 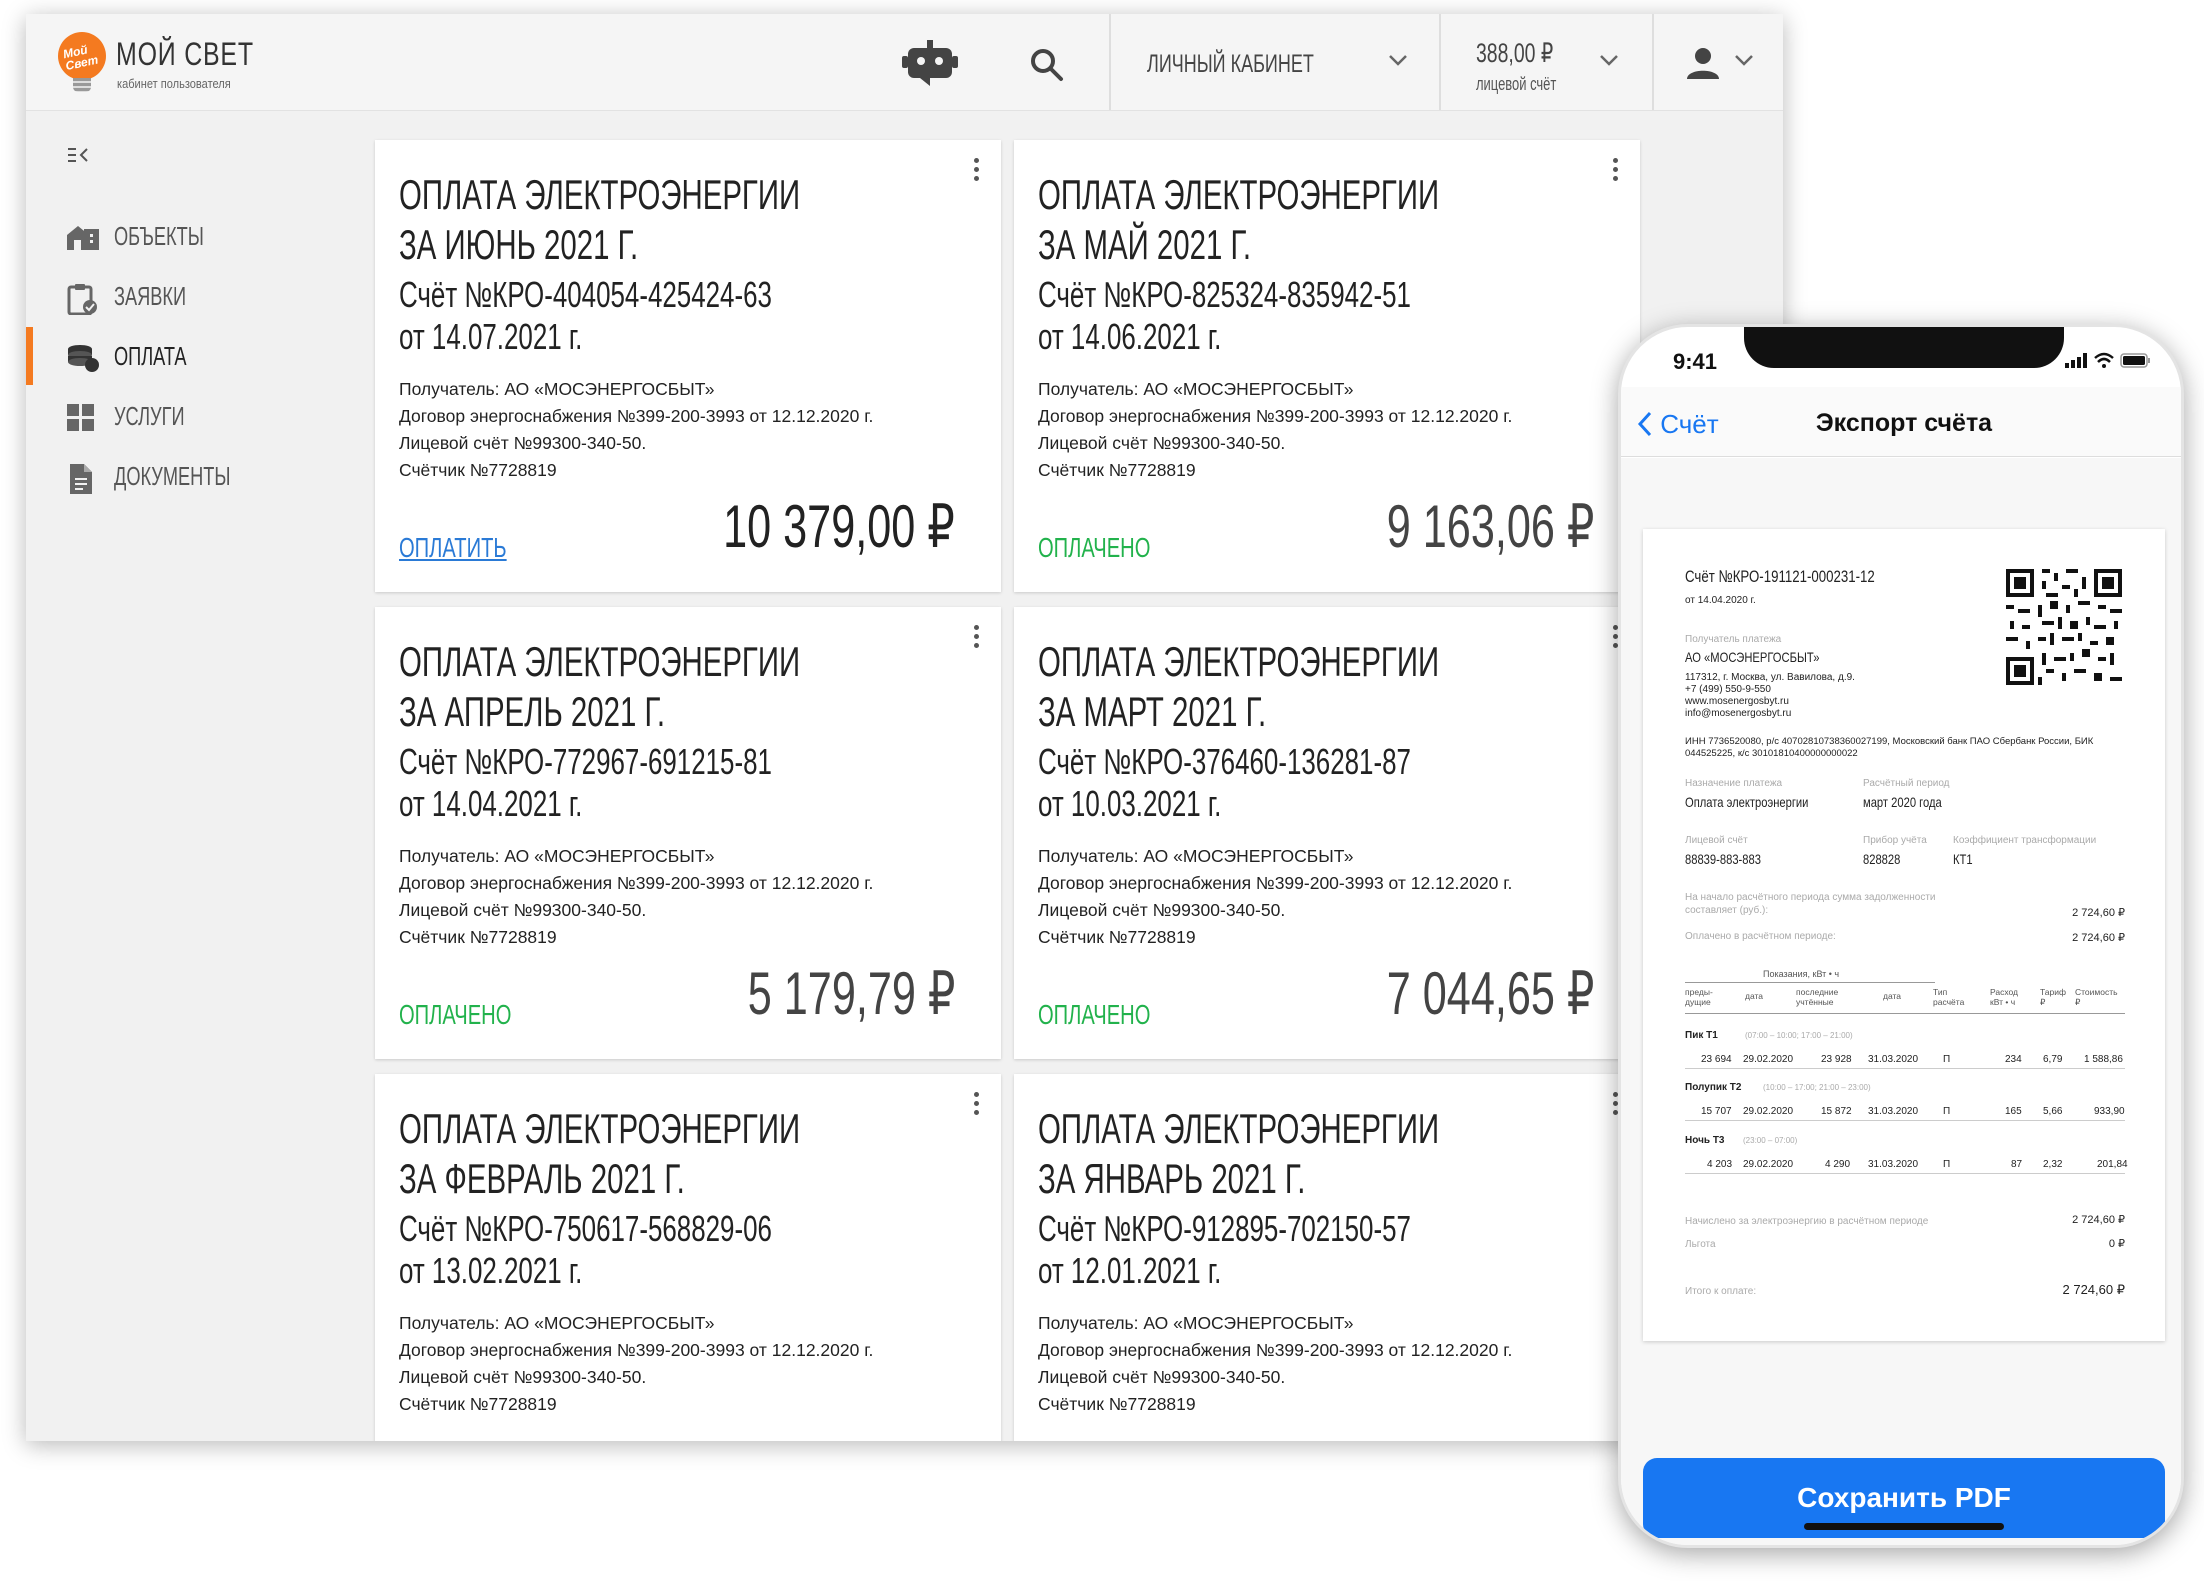 I want to click on app-subtitle: кабинет пользователя, so click(x=174, y=83).